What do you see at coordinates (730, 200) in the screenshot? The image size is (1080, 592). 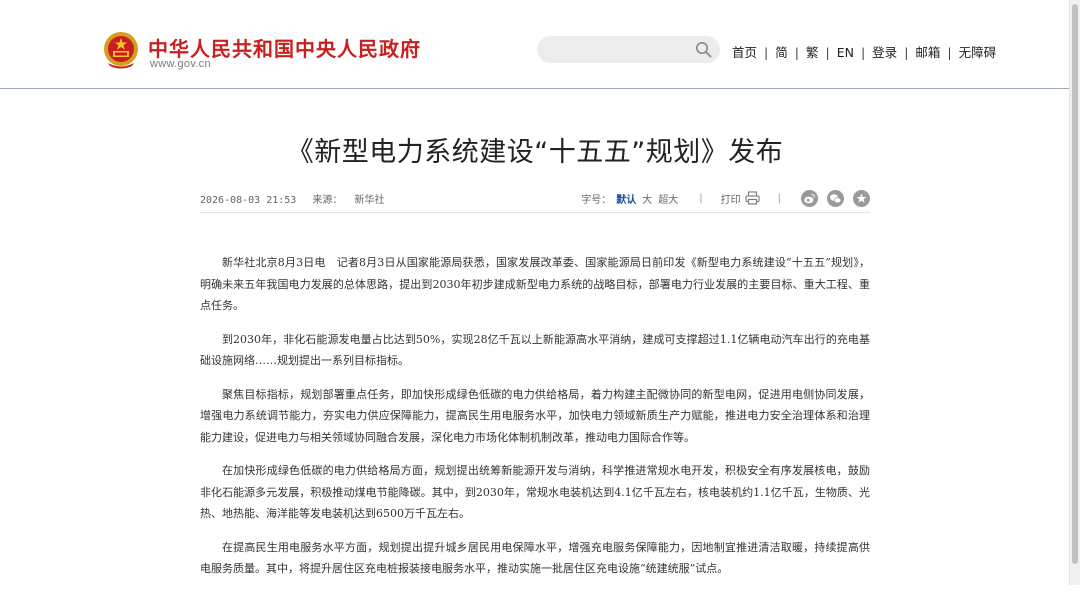 I see `print-label: 打印` at bounding box center [730, 200].